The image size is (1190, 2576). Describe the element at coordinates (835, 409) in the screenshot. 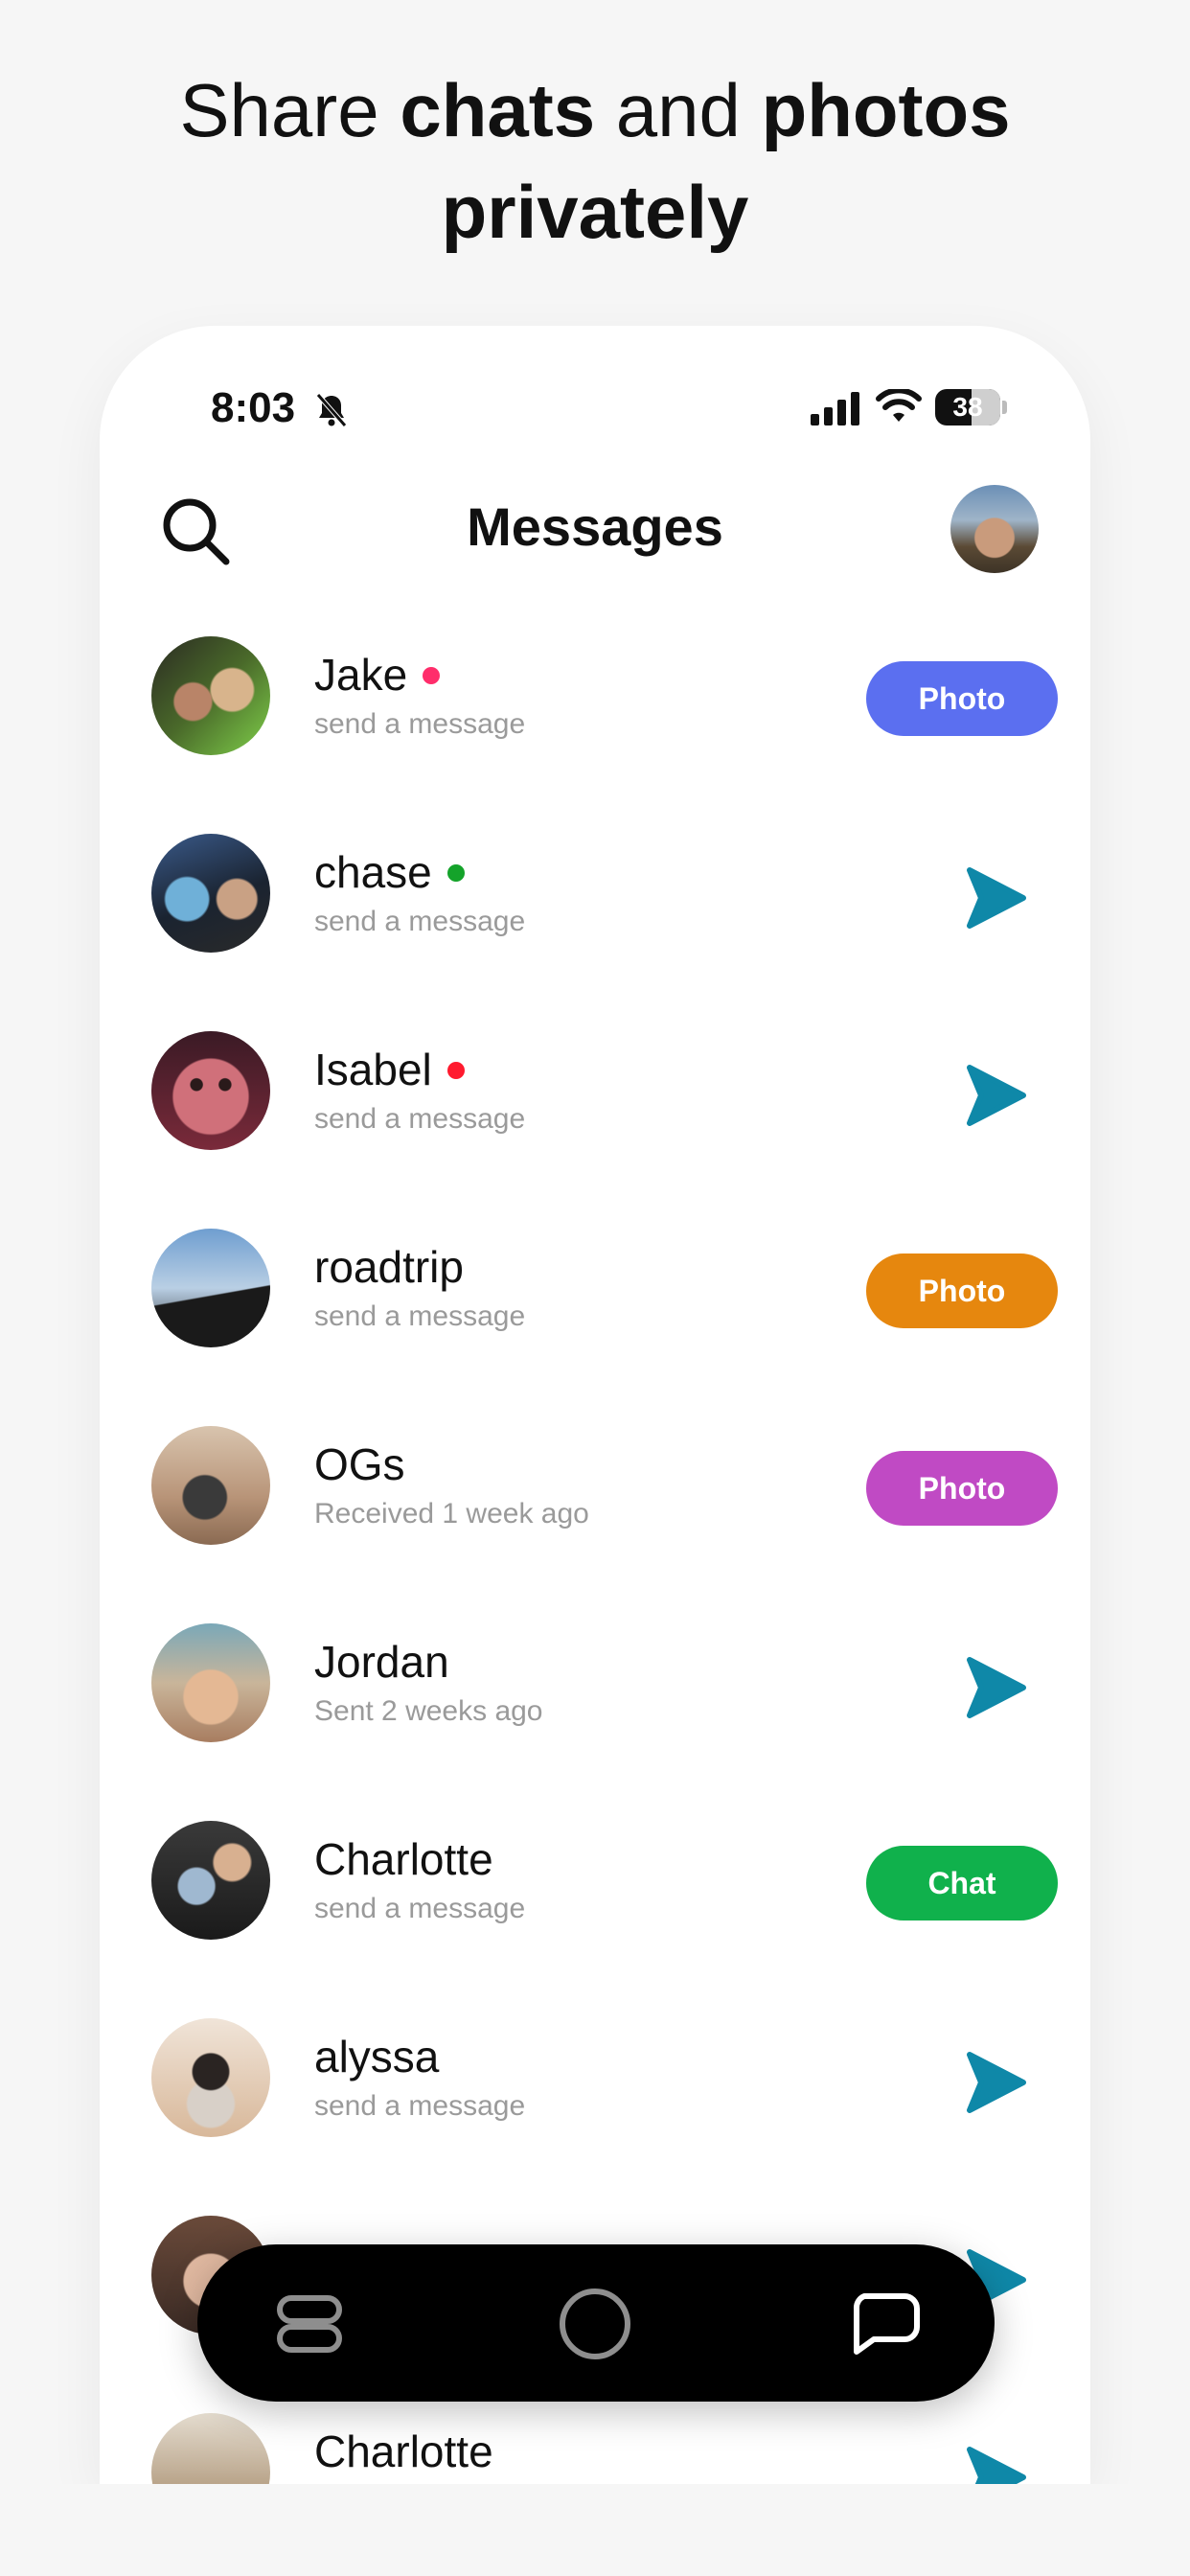

I see `cellular-signal-icon` at that location.